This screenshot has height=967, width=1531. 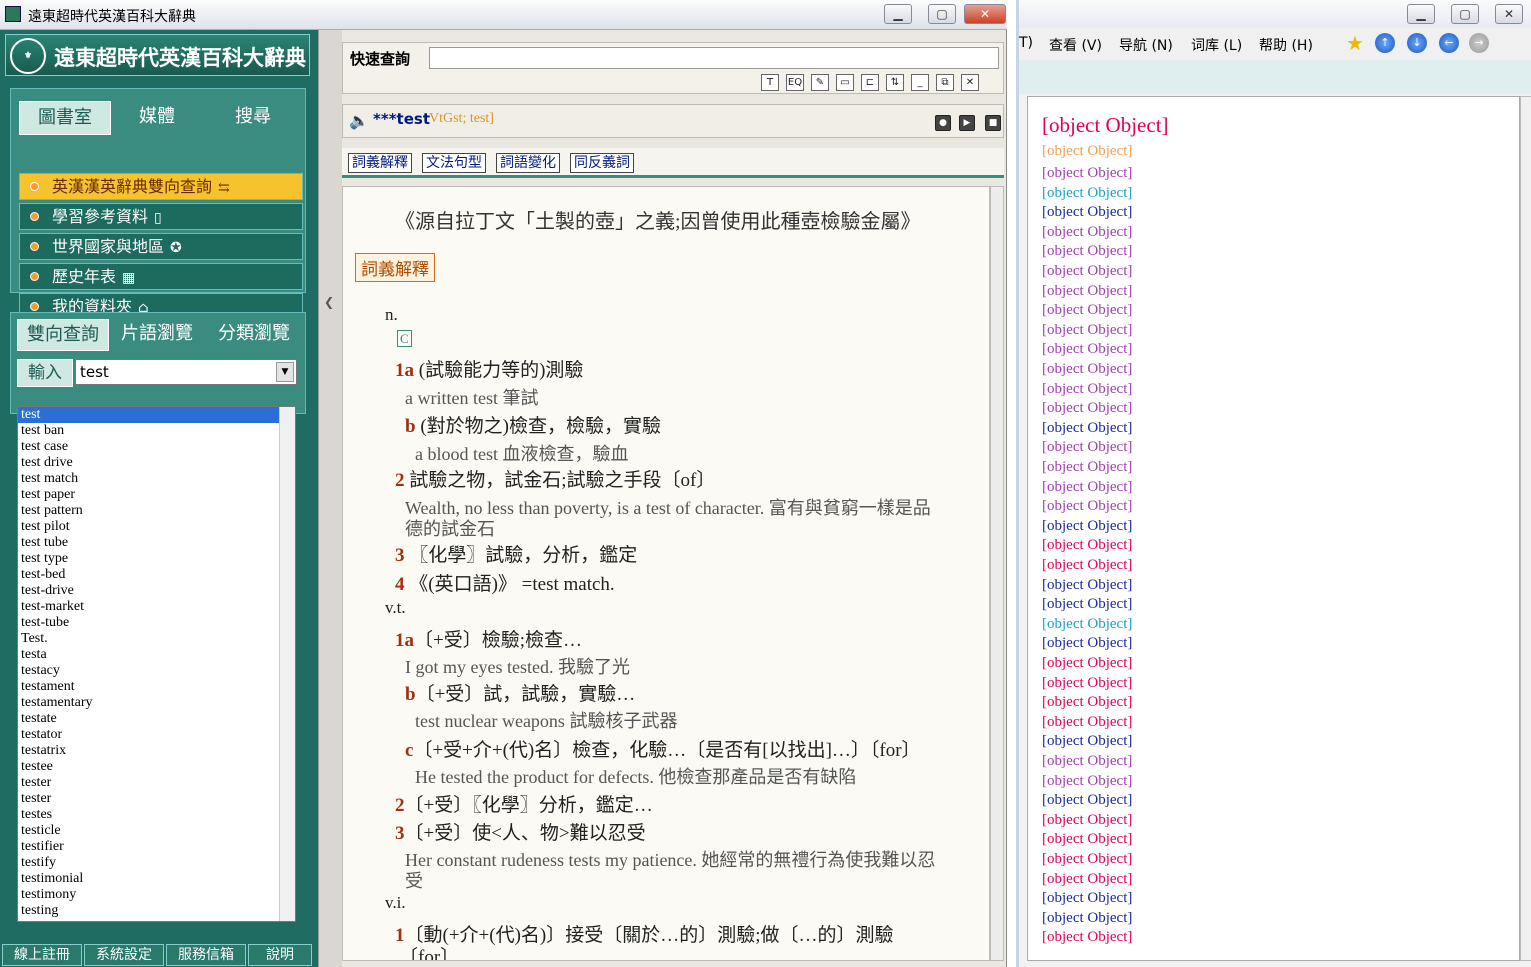 I want to click on speaker-icon: 🔈, so click(x=359, y=120).